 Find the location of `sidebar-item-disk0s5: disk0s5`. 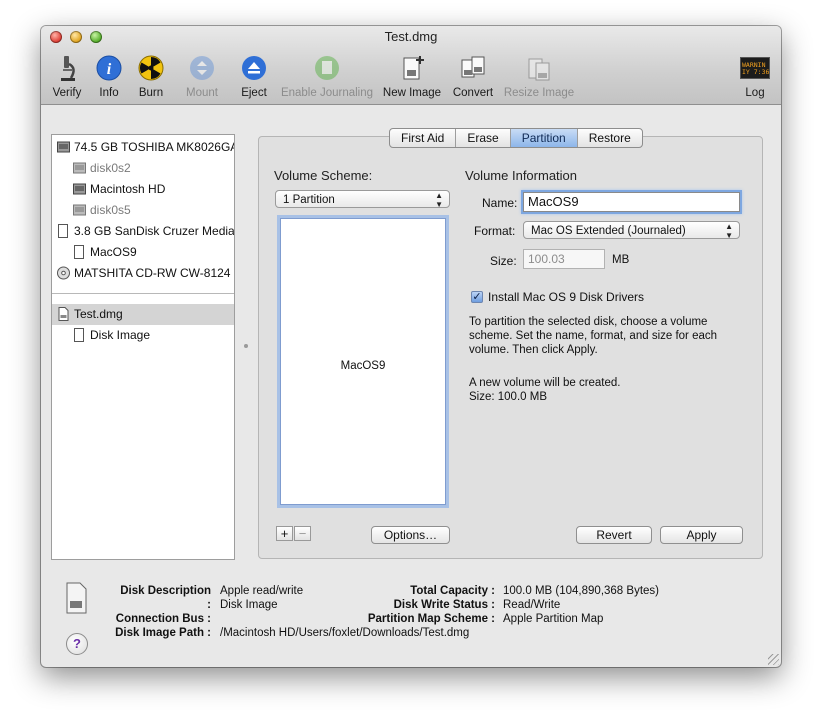

sidebar-item-disk0s5: disk0s5 is located at coordinates (143, 210).